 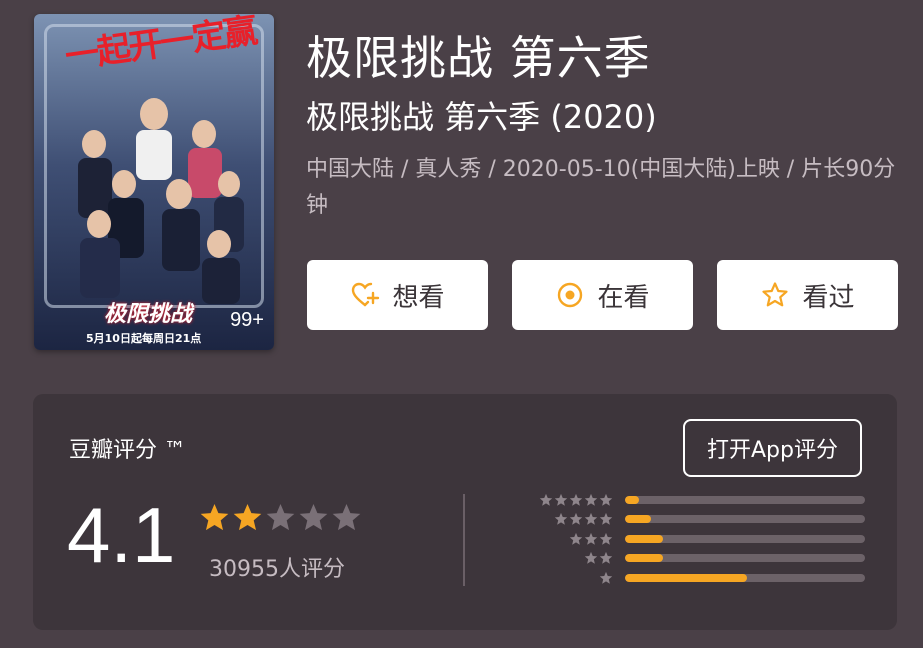 I want to click on rating-count: 30955人评分, so click(x=277, y=569).